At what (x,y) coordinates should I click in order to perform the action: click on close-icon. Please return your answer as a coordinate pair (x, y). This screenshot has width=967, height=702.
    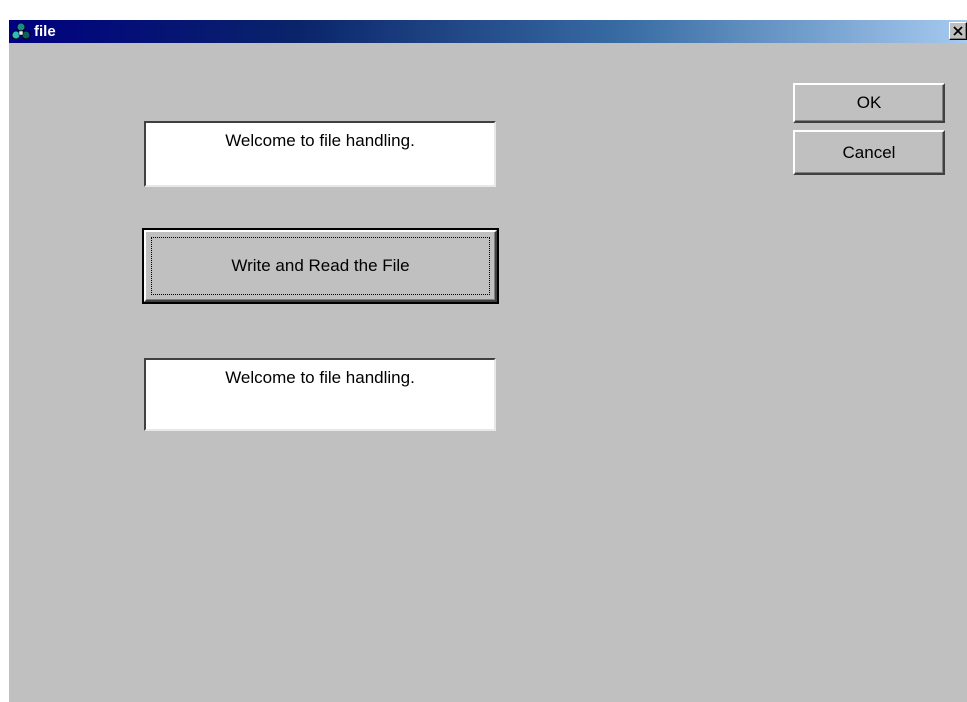
    Looking at the image, I should click on (958, 31).